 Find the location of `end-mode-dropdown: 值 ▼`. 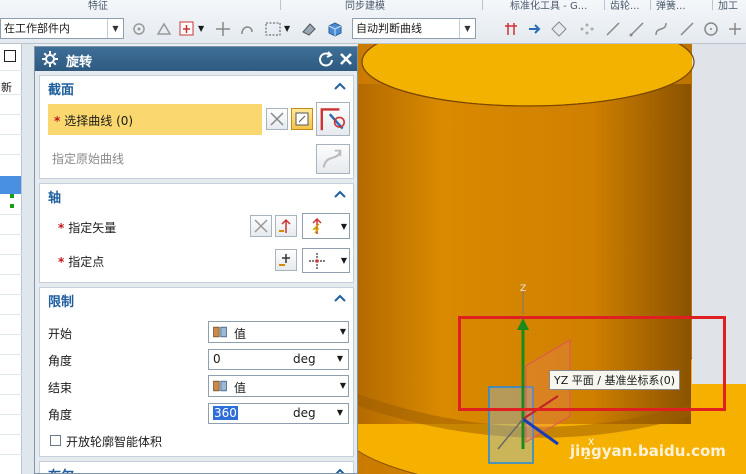

end-mode-dropdown: 值 ▼ is located at coordinates (278, 386).